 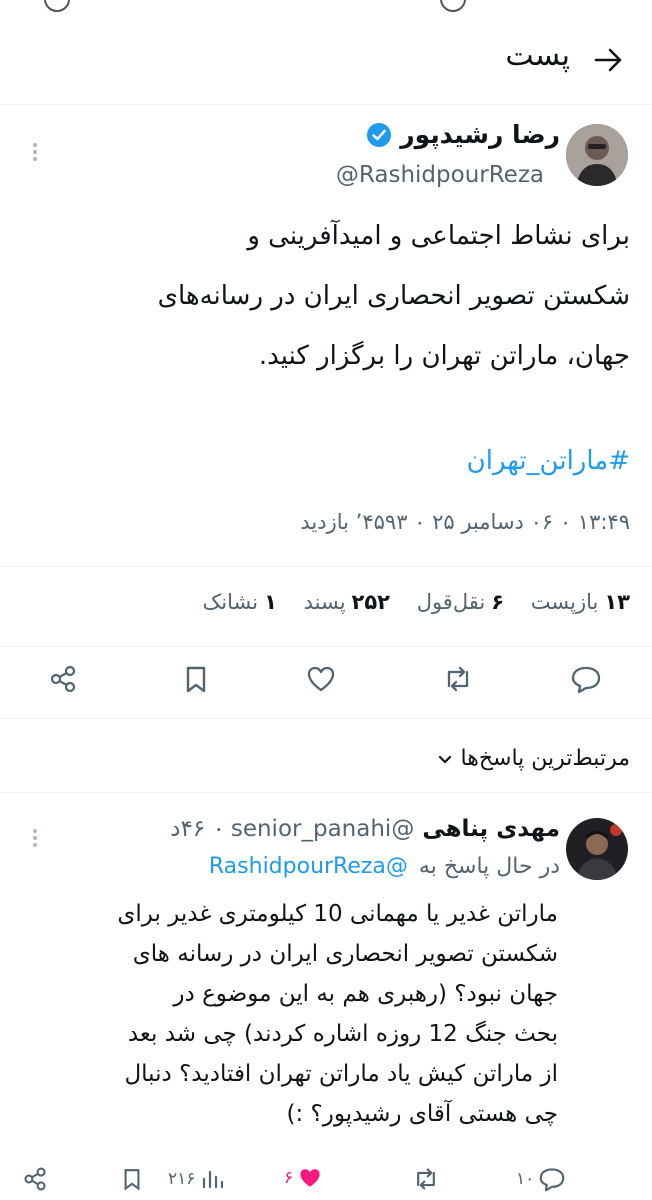 I want to click on author-handle: @RashidpourReza, so click(x=440, y=175).